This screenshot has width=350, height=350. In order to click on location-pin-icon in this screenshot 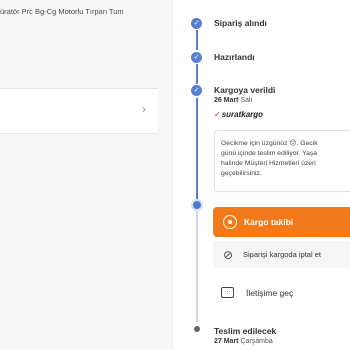, I will do `click(230, 222)`.